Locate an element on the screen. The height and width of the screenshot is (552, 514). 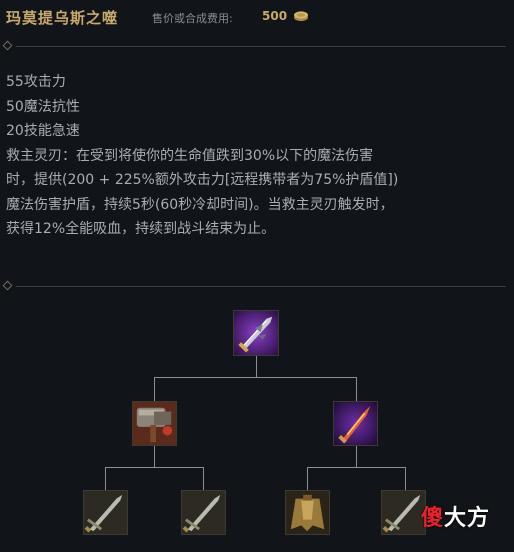
cauldron-hammer-icon is located at coordinates (154, 423).